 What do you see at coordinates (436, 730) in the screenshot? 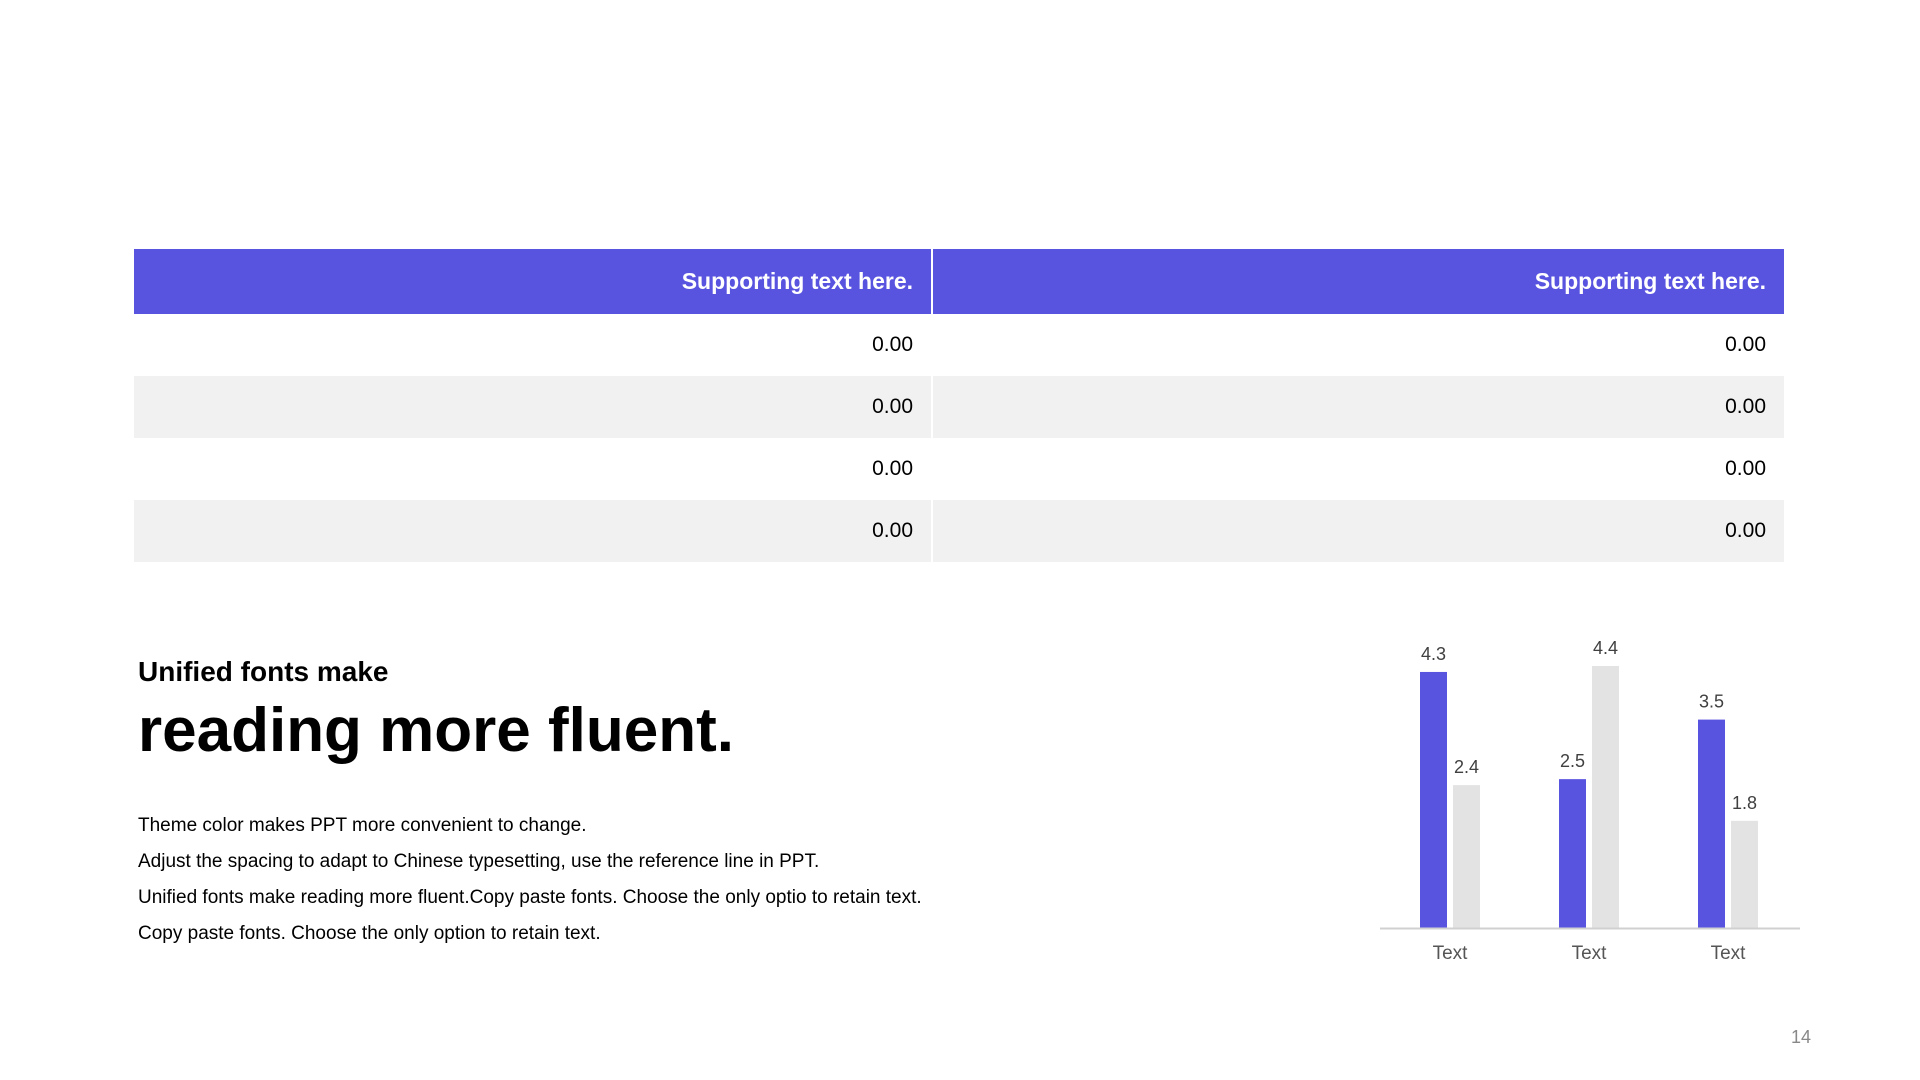
I see `headline: reading more fluent.` at bounding box center [436, 730].